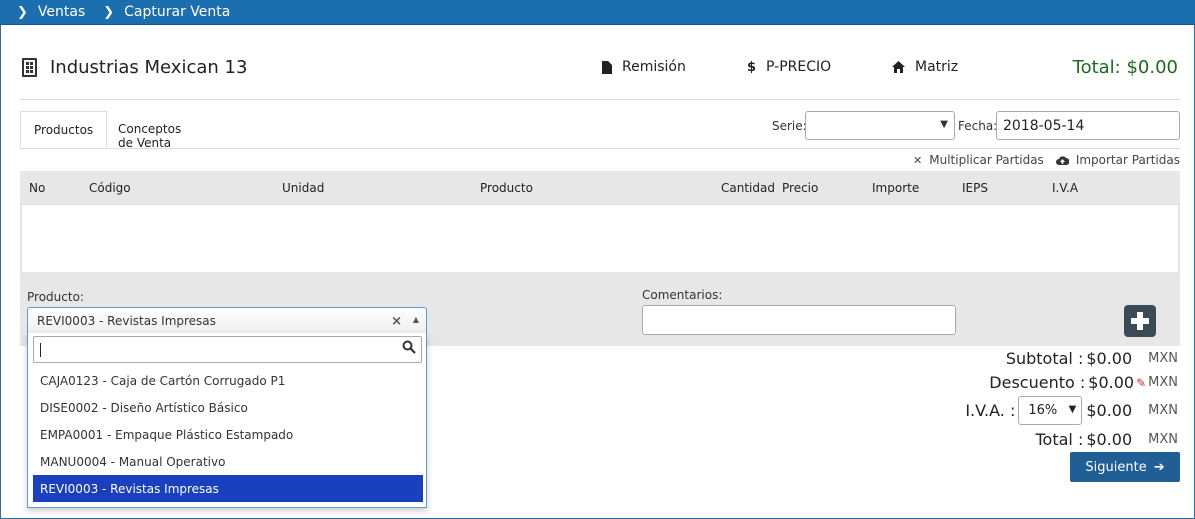 The height and width of the screenshot is (519, 1195). Describe the element at coordinates (40, 350) in the screenshot. I see `text-cursor` at that location.